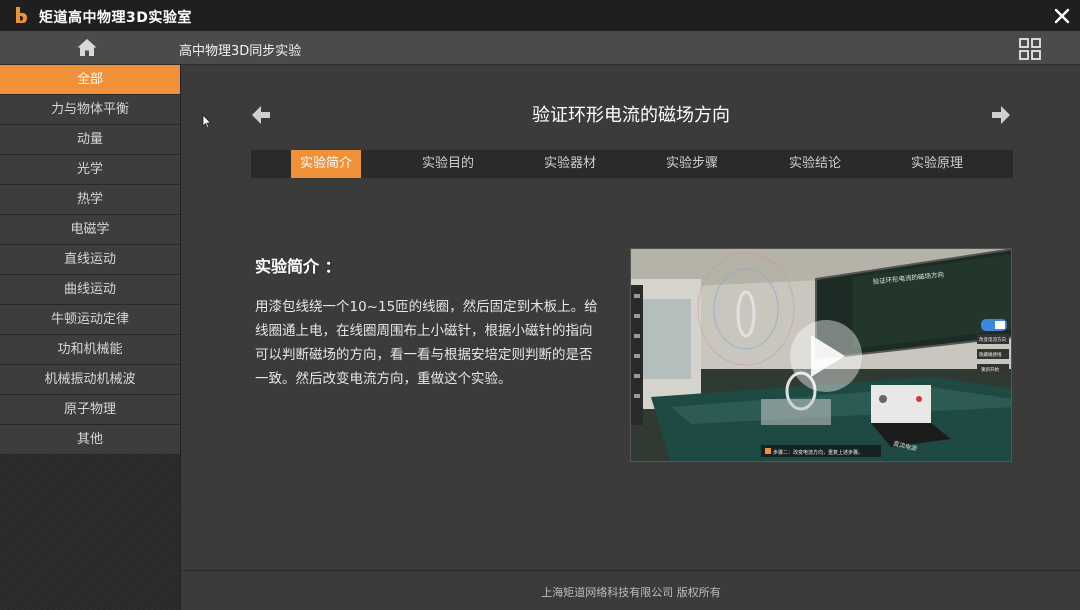 This screenshot has height=610, width=1080. What do you see at coordinates (937, 164) in the screenshot?
I see `tab-principle: 实验原理` at bounding box center [937, 164].